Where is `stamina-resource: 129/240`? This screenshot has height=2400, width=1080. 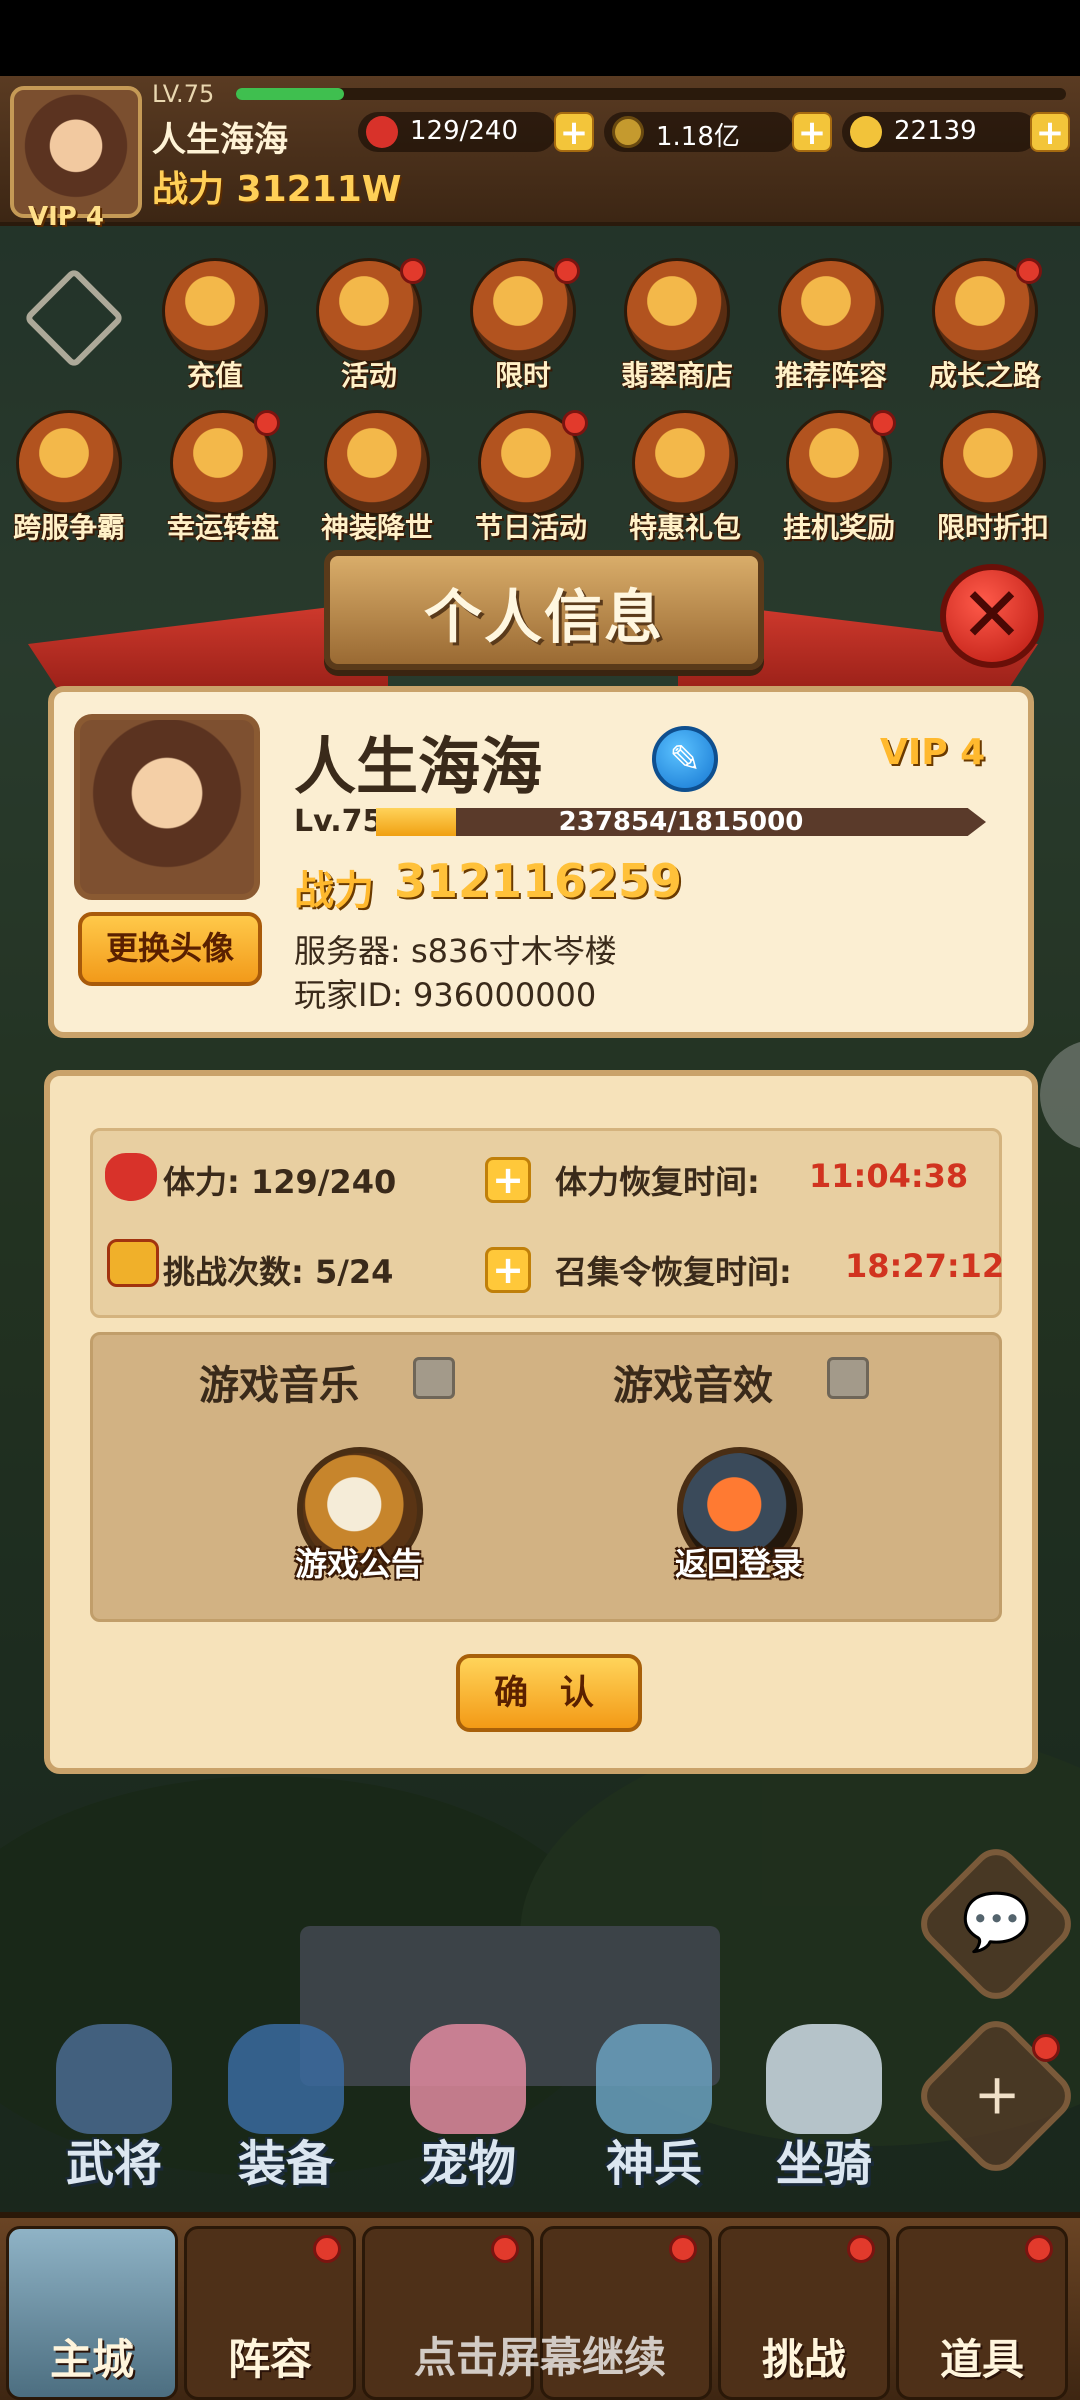
stamina-resource: 129/240 is located at coordinates (457, 132).